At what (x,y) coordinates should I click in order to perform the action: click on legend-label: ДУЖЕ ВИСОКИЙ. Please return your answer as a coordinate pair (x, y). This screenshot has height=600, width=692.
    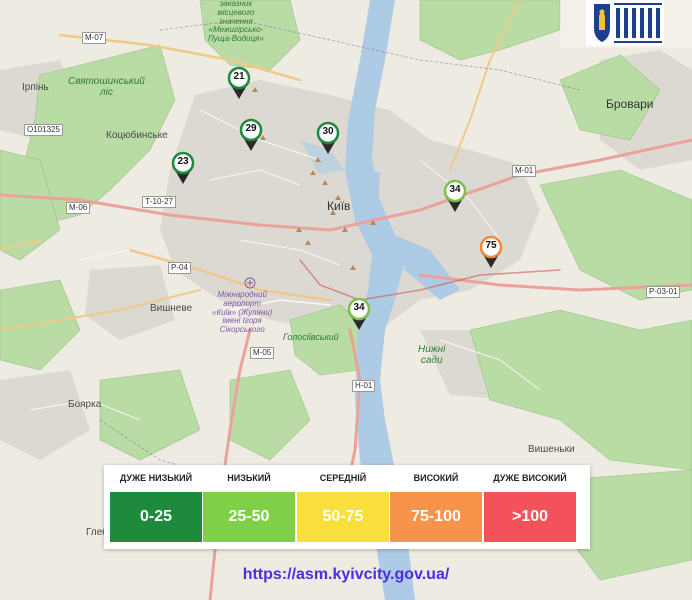
    Looking at the image, I should click on (530, 478).